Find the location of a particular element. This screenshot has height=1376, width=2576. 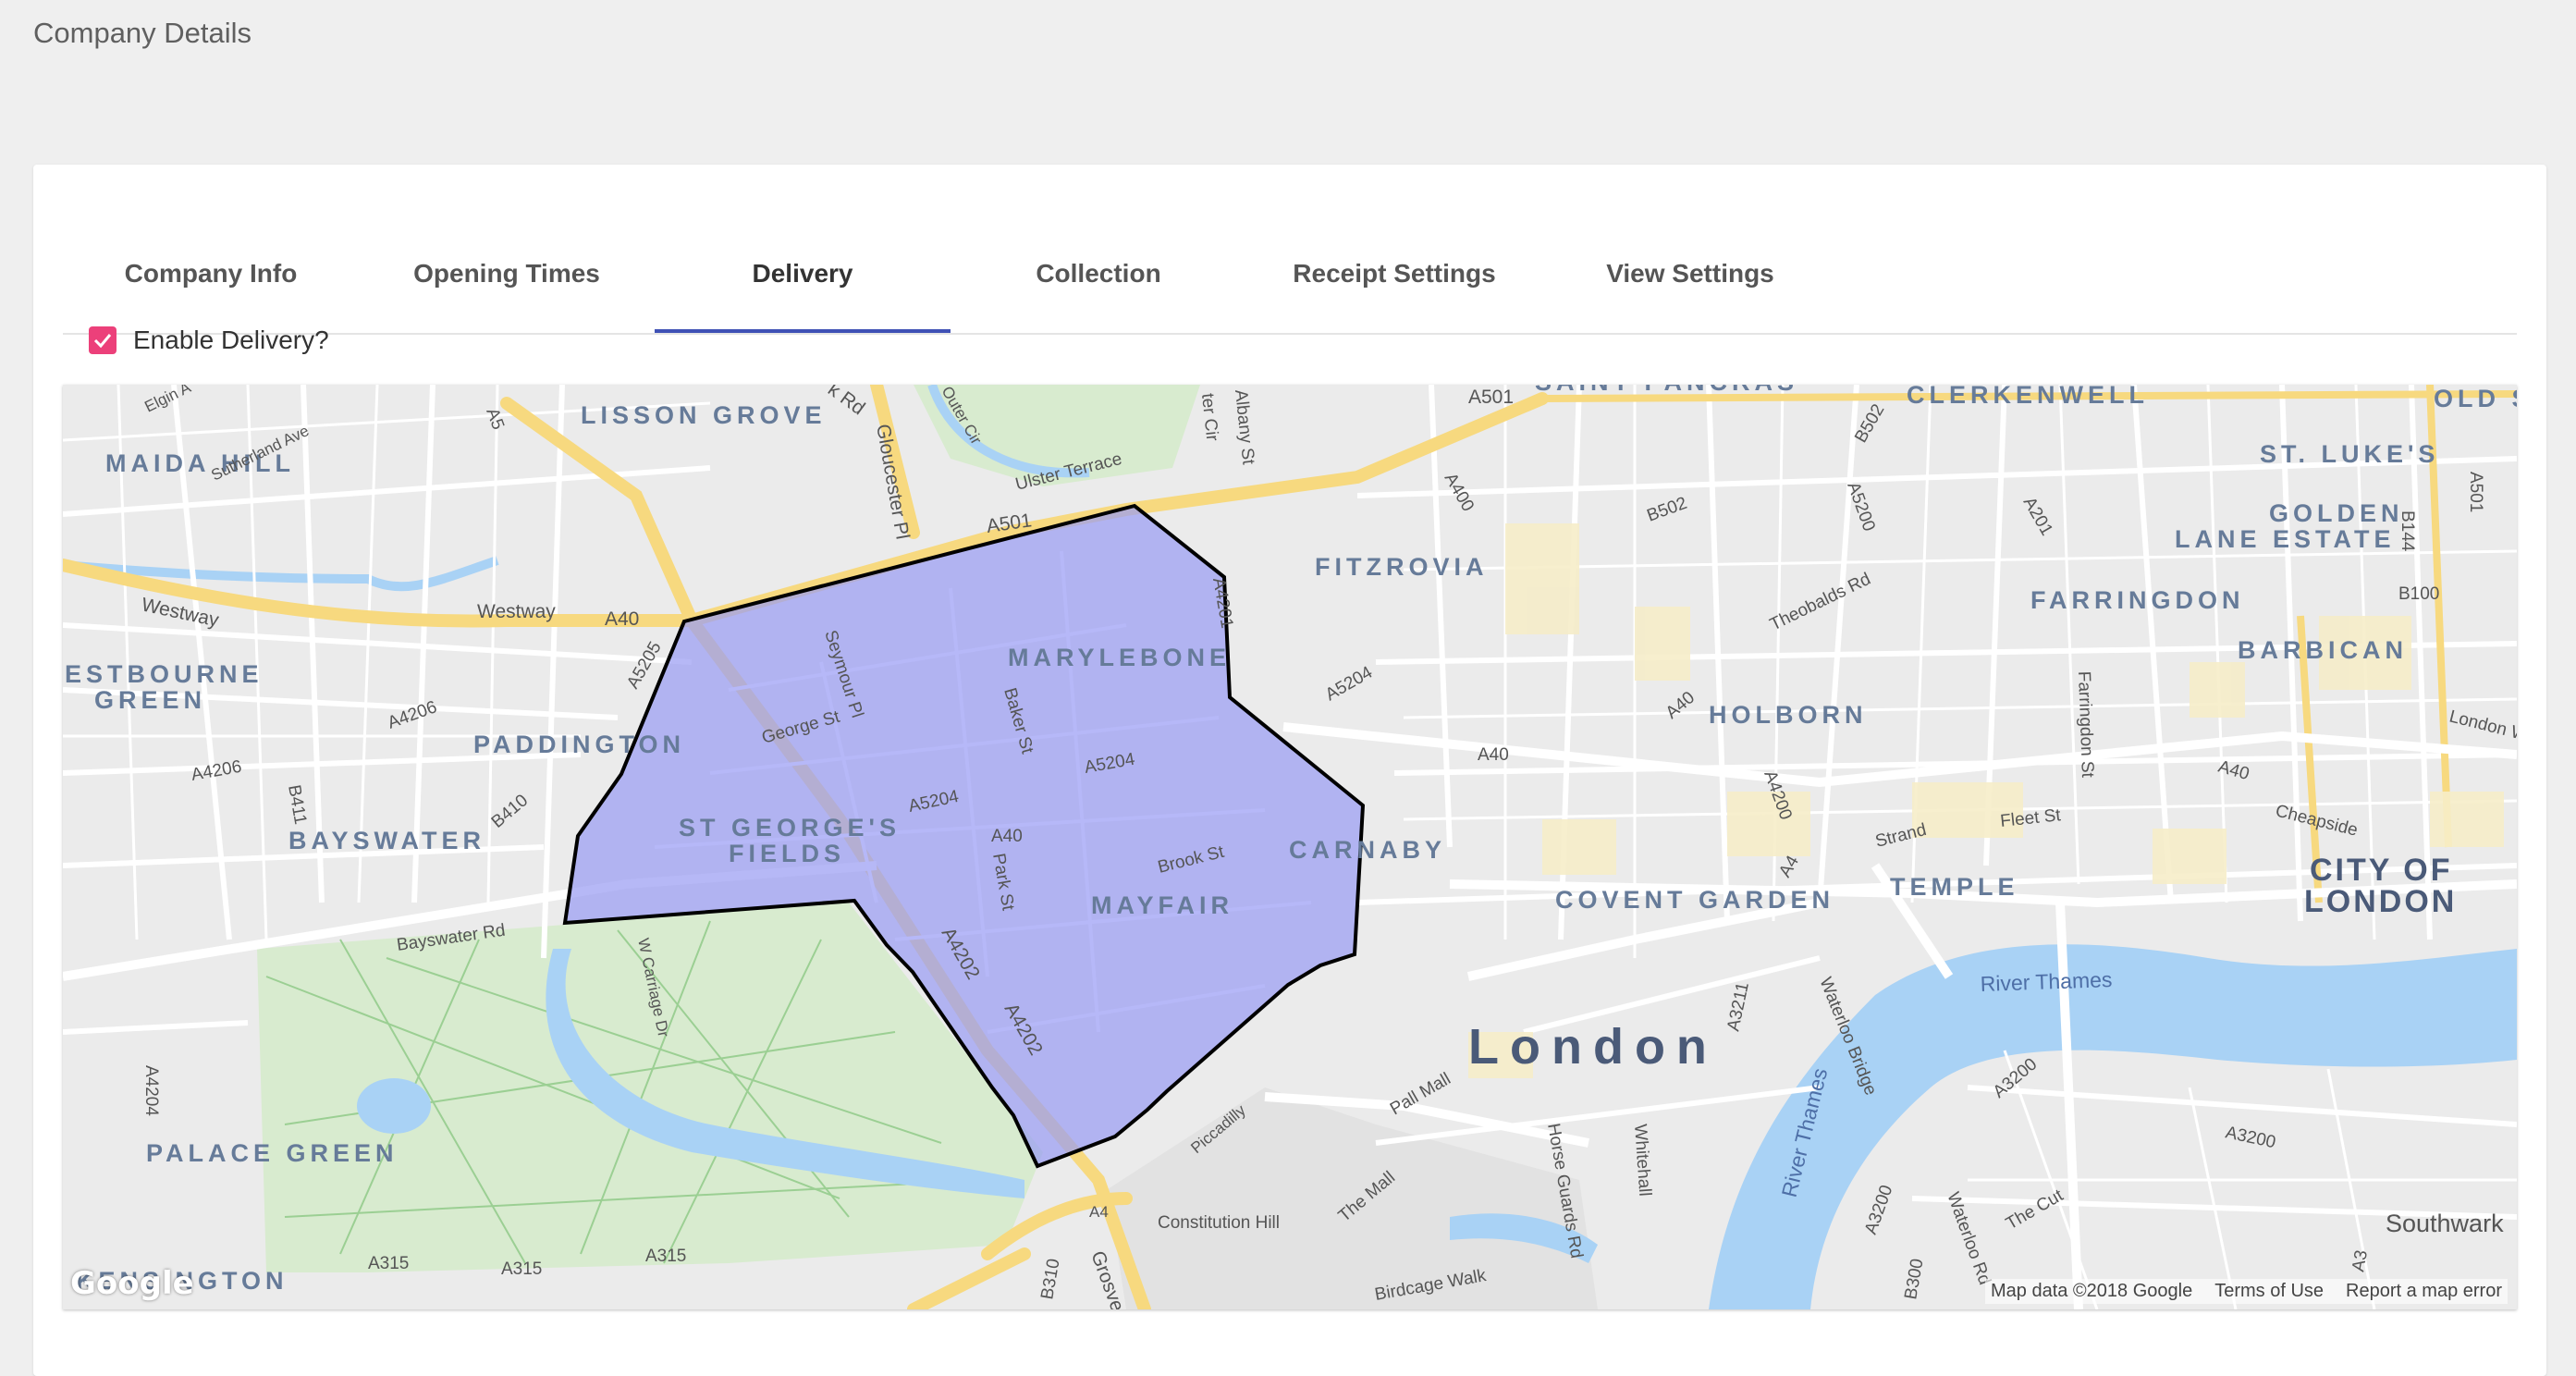

label-southwark: Southwark is located at coordinates (2445, 1223).